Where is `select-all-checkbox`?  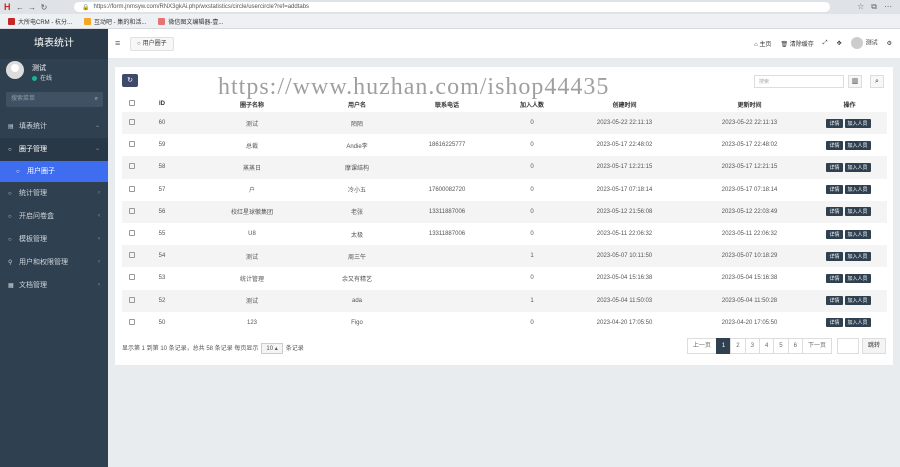
select-all-checkbox is located at coordinates (132, 103).